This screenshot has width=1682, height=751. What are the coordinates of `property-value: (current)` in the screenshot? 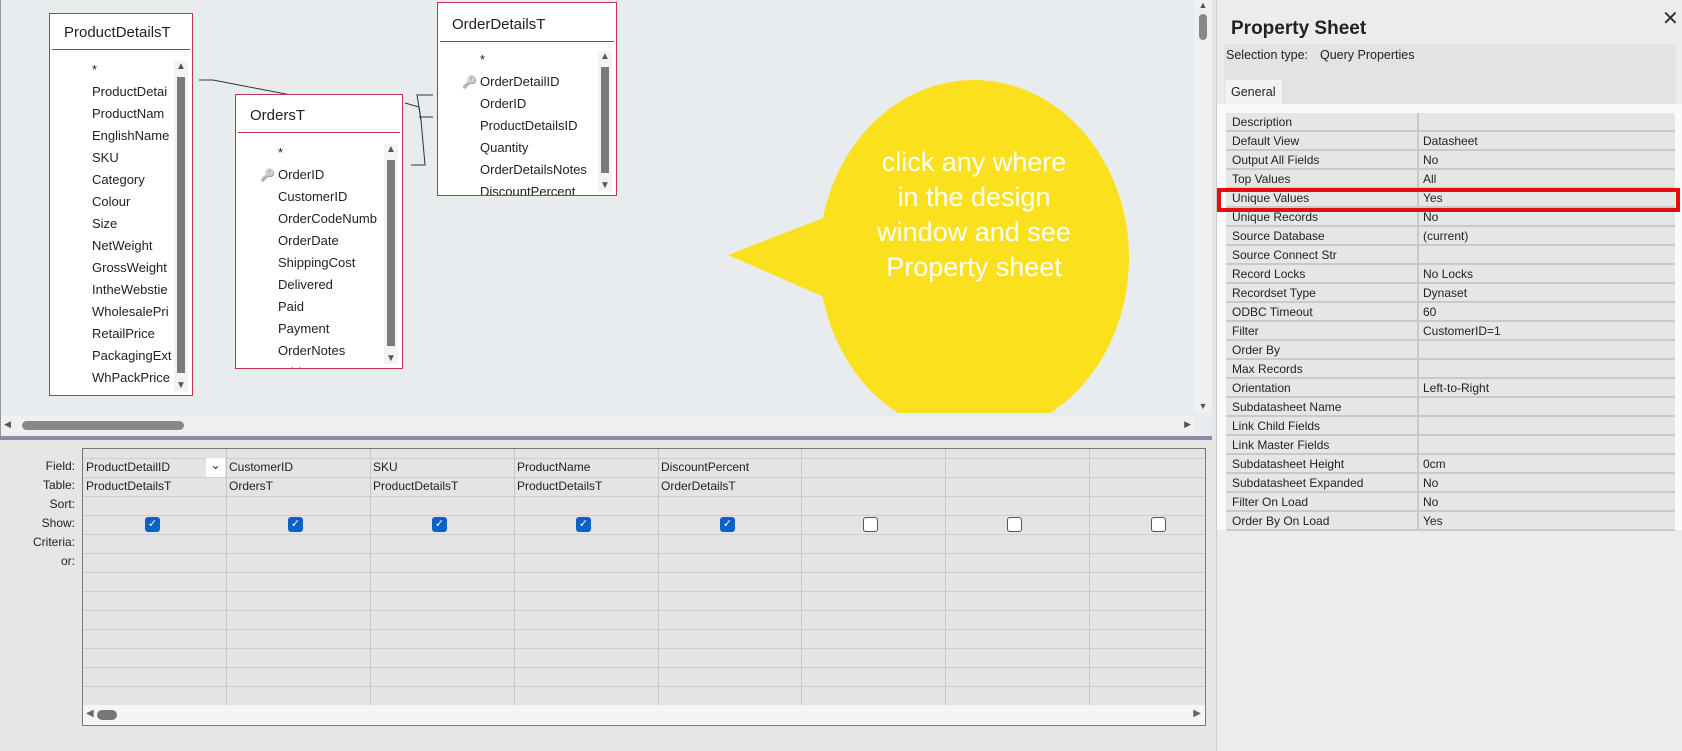 It's located at (1445, 236).